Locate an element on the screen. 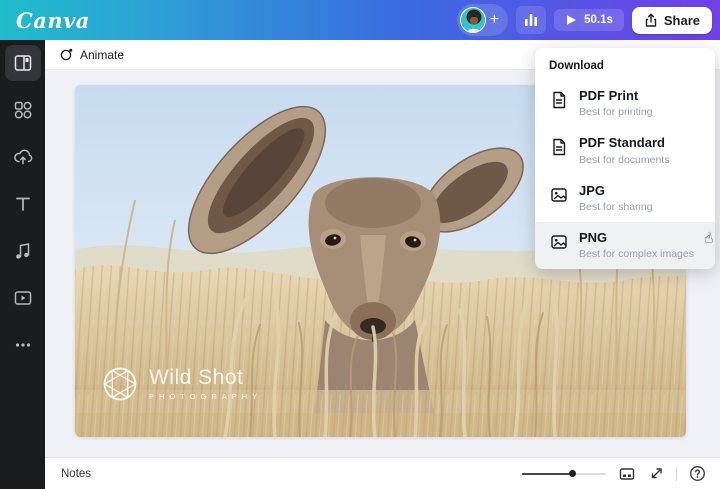 Image resolution: width=720 pixels, height=489 pixels. menu-item-label: PDF Standard is located at coordinates (622, 143).